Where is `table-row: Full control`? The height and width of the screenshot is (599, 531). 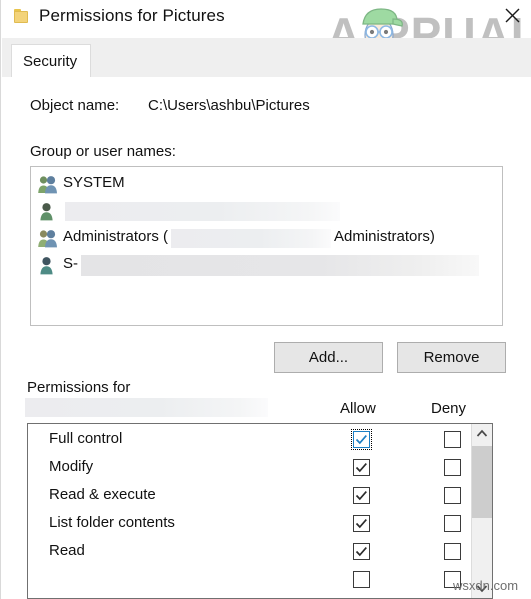
table-row: Full control is located at coordinates (249, 440).